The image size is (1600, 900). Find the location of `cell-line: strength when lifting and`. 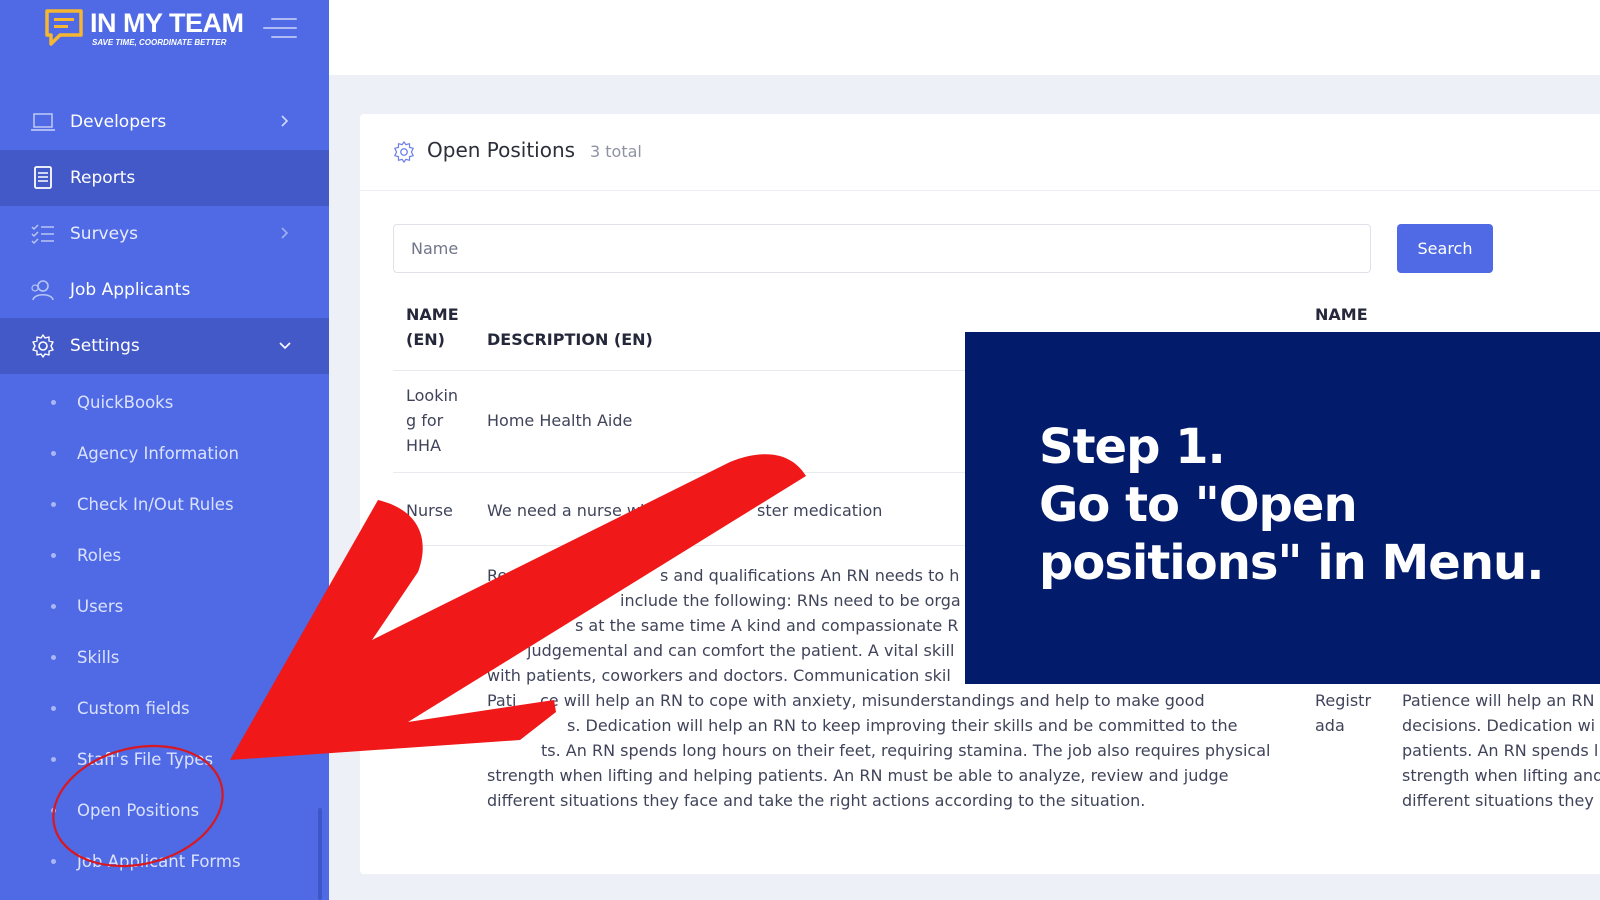

cell-line: strength when lifting and is located at coordinates (1501, 775).